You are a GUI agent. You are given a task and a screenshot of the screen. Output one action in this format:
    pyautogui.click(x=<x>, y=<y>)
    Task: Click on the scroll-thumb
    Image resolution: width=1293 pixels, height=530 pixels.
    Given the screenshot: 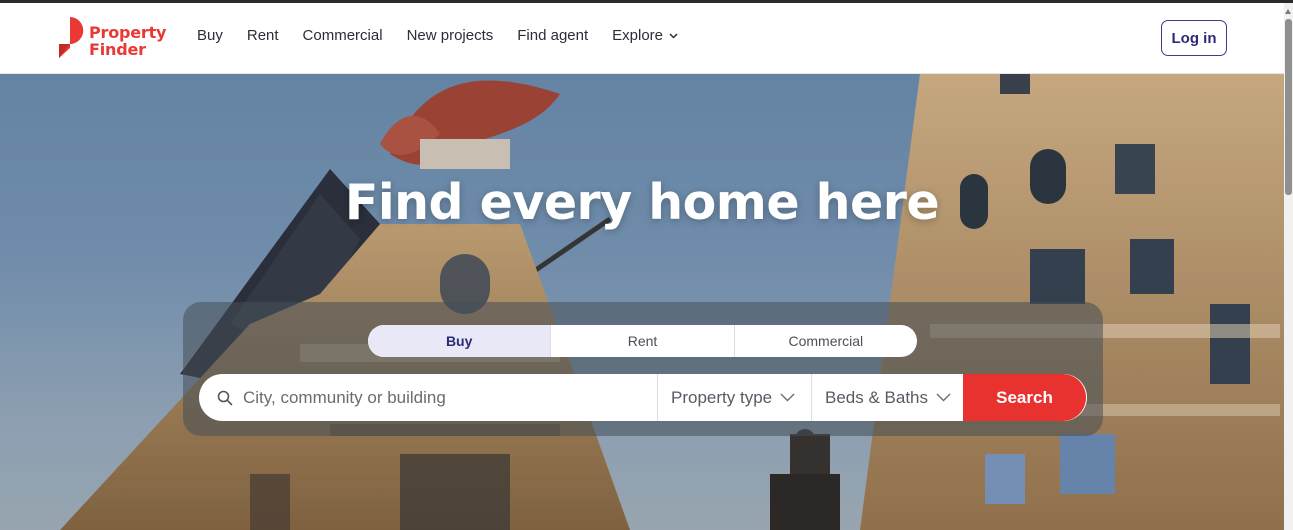 What is the action you would take?
    pyautogui.click(x=1288, y=107)
    